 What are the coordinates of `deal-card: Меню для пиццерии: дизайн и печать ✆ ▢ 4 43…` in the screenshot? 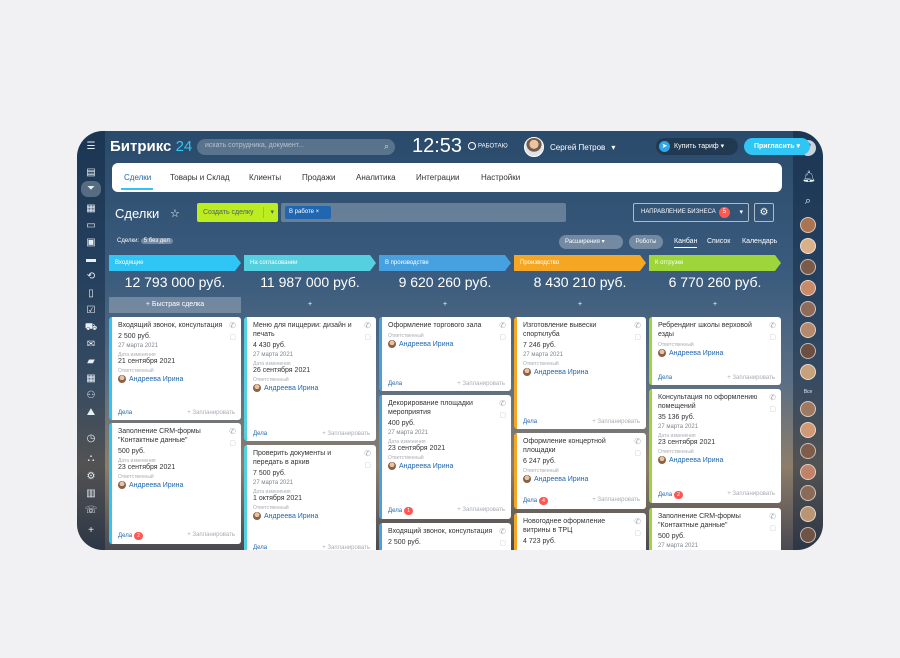 It's located at (310, 379).